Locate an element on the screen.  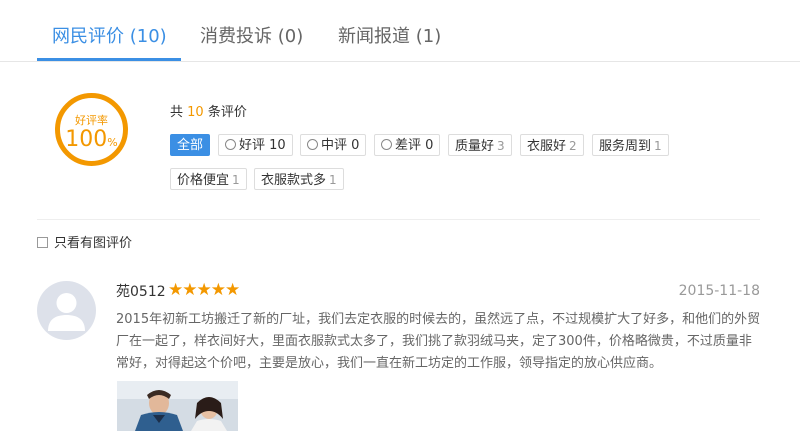
tag-label: 差评 is located at coordinates (408, 145).